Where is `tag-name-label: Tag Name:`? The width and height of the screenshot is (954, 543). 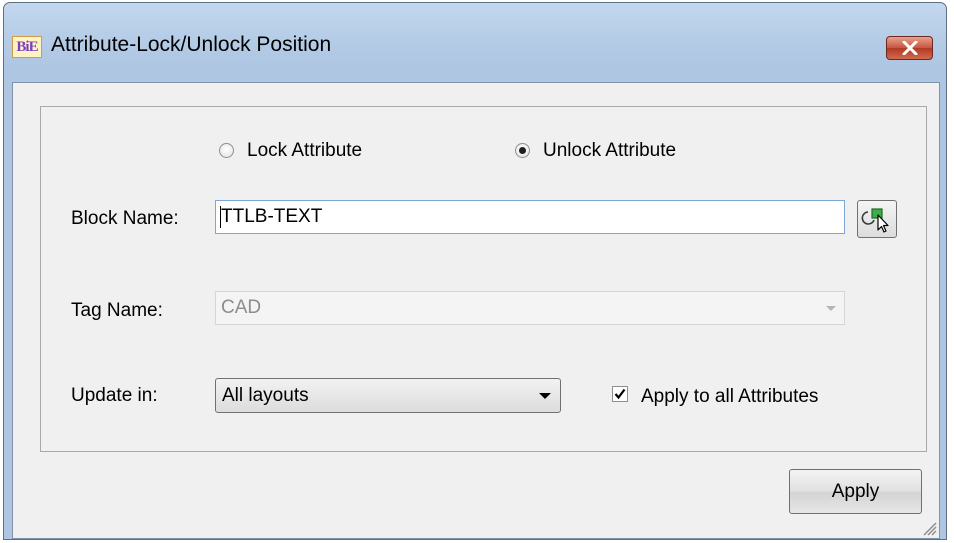 tag-name-label: Tag Name: is located at coordinates (117, 310).